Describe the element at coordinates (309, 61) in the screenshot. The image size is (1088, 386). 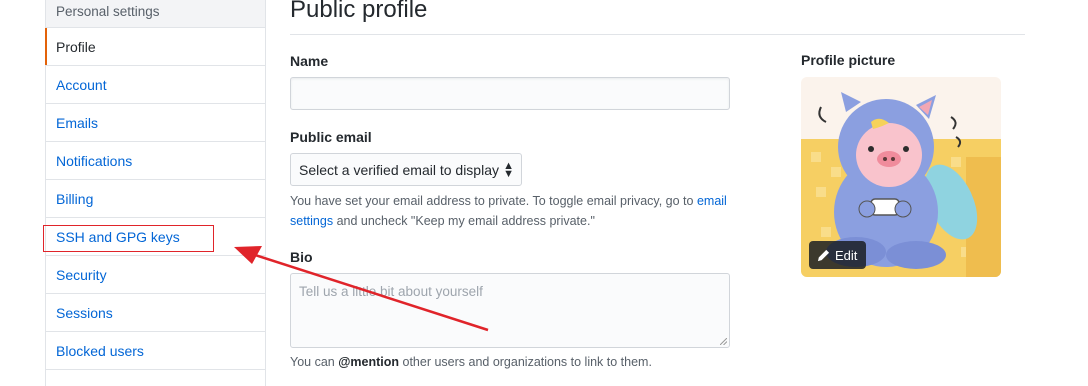
I see `name-label: Name` at that location.